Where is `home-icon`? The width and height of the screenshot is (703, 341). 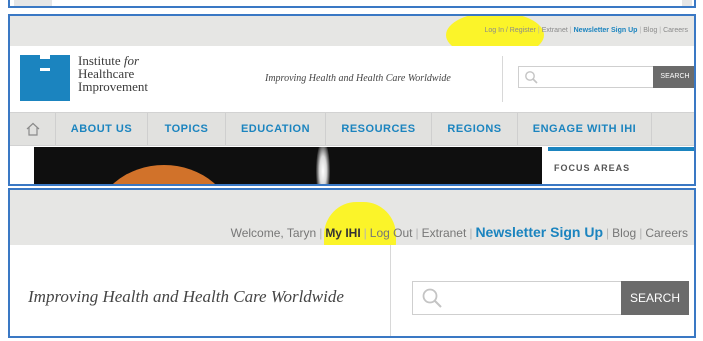
home-icon is located at coordinates (33, 129).